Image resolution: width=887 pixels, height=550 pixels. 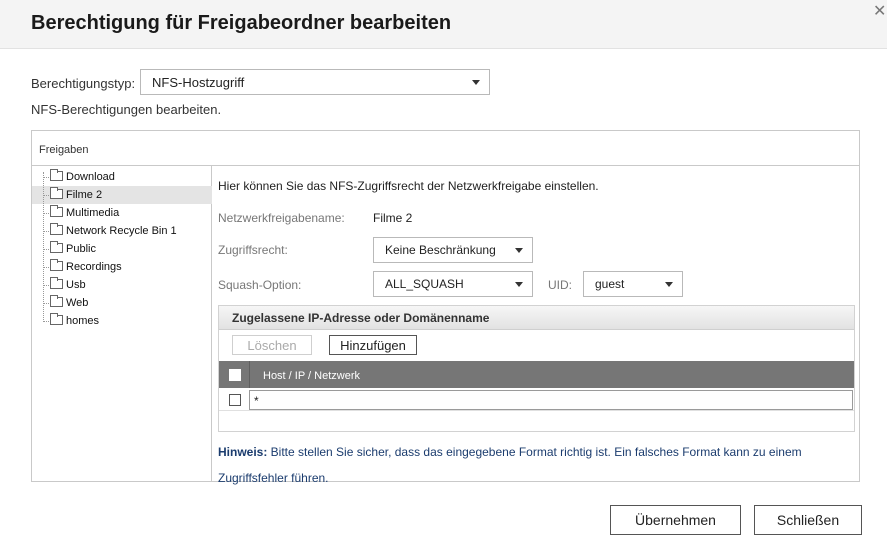 I want to click on uid-value: guest, so click(x=610, y=284).